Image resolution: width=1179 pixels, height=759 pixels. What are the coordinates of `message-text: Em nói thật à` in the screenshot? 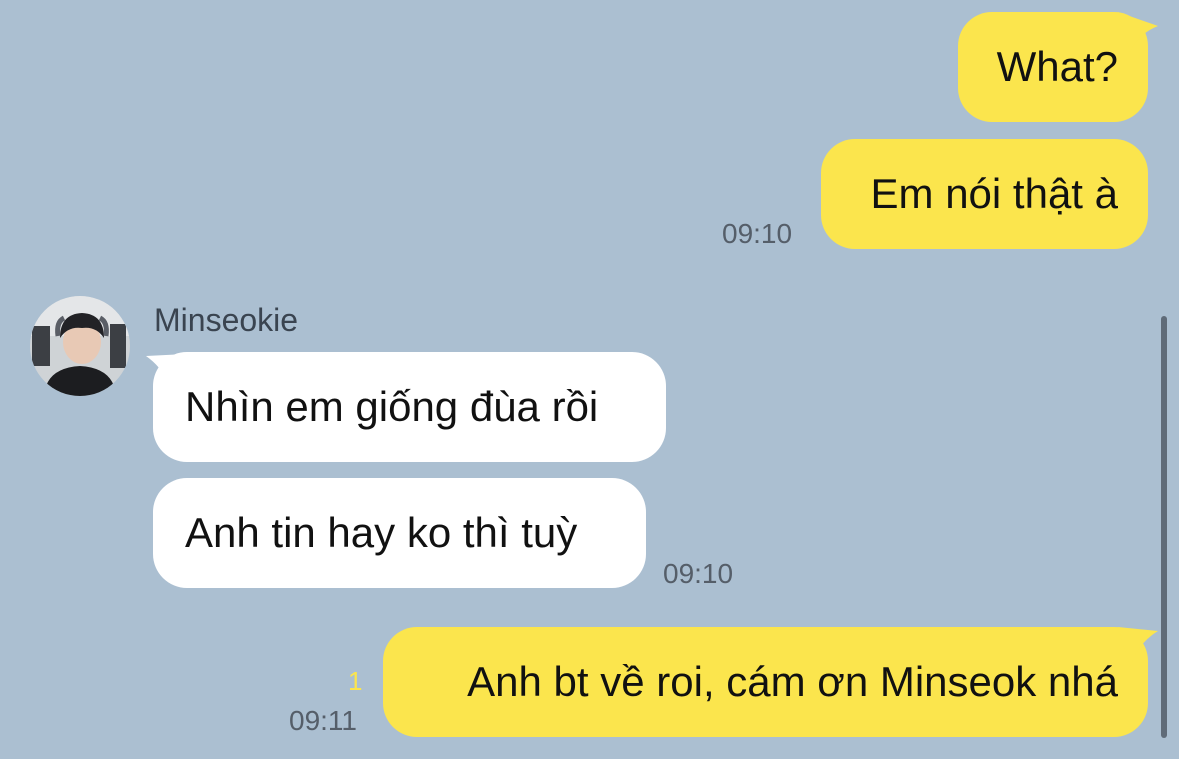 It's located at (994, 193).